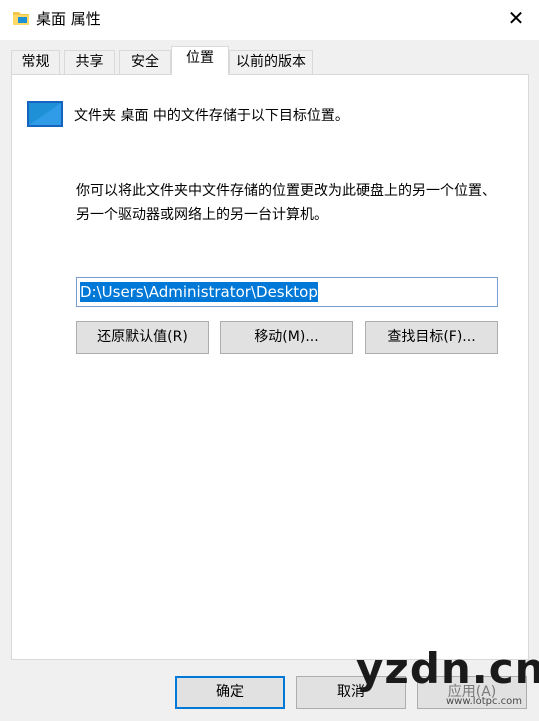 The width and height of the screenshot is (539, 721). I want to click on apply-button: 应用(A), so click(472, 692).